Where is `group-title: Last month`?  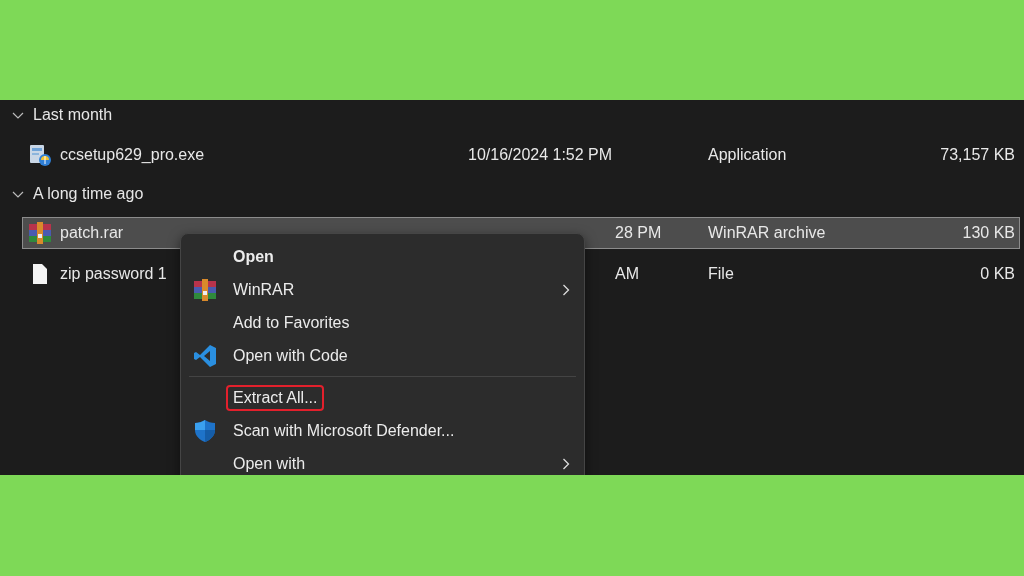
group-title: Last month is located at coordinates (73, 115).